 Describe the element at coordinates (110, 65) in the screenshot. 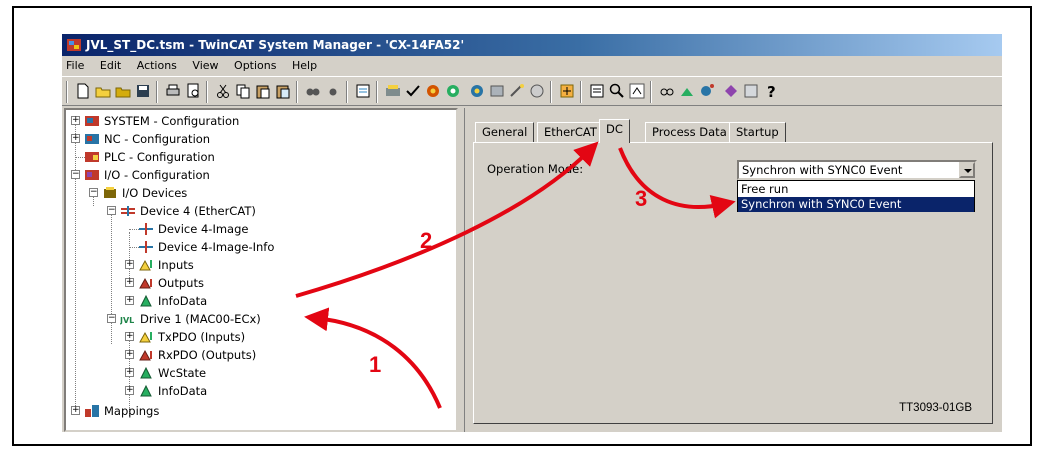

I see `menu-edit: Edit` at that location.